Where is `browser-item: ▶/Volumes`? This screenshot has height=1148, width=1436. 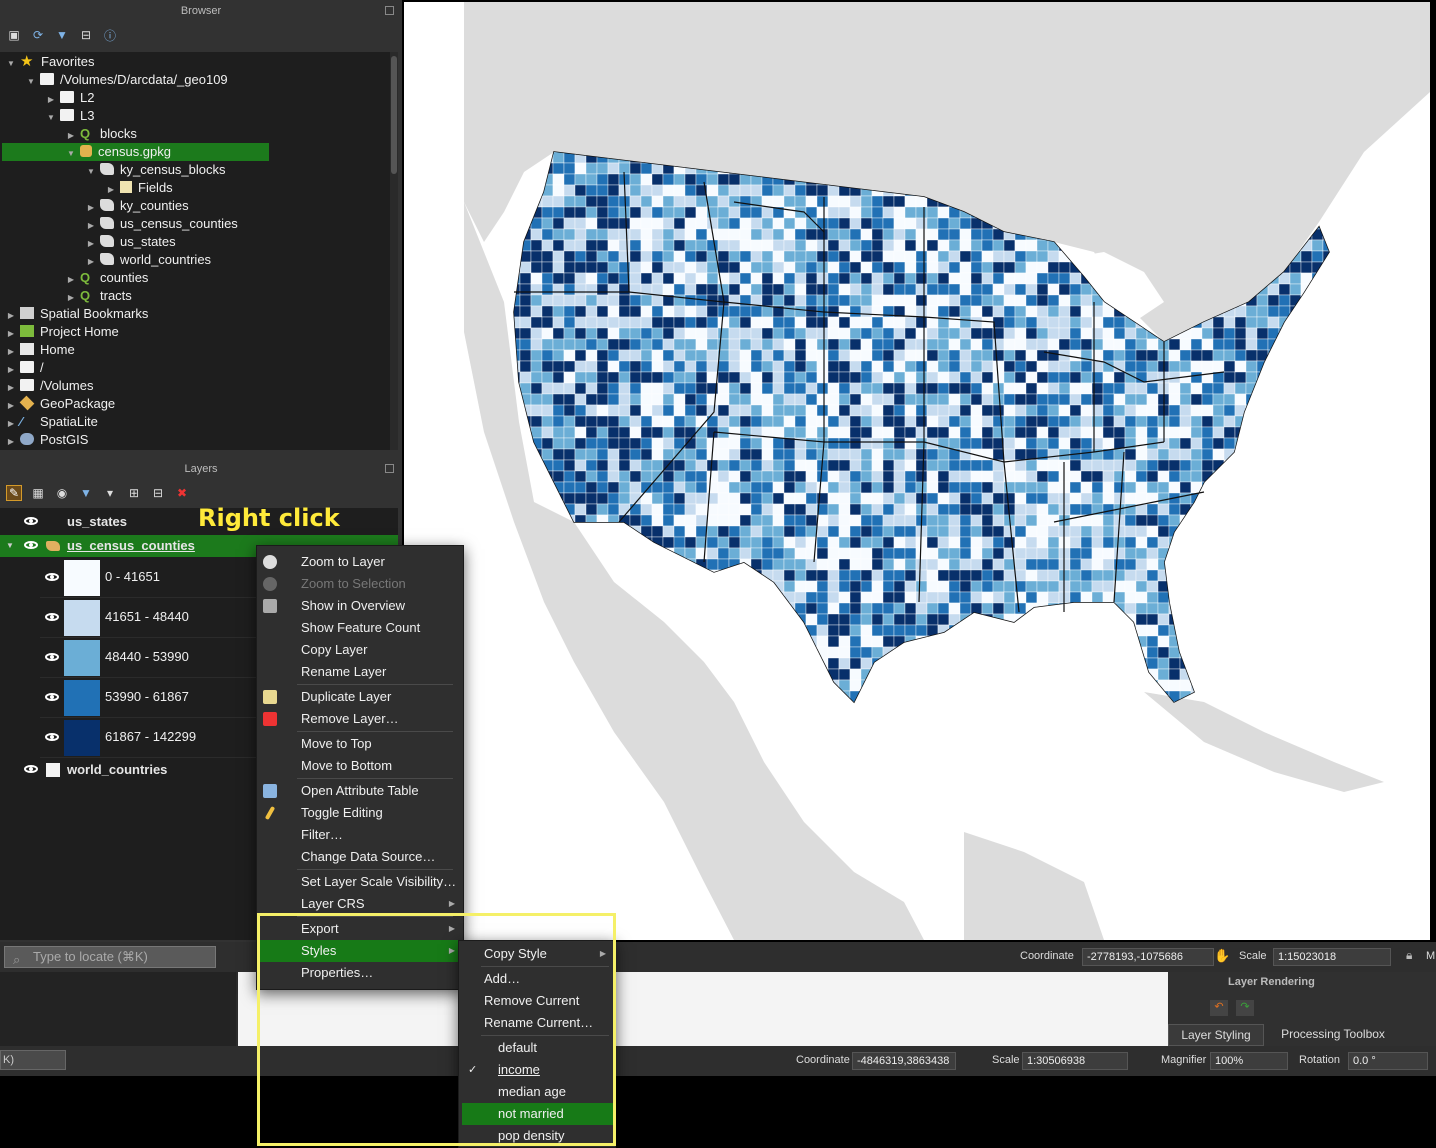
browser-item: ▶/Volumes is located at coordinates (47, 386).